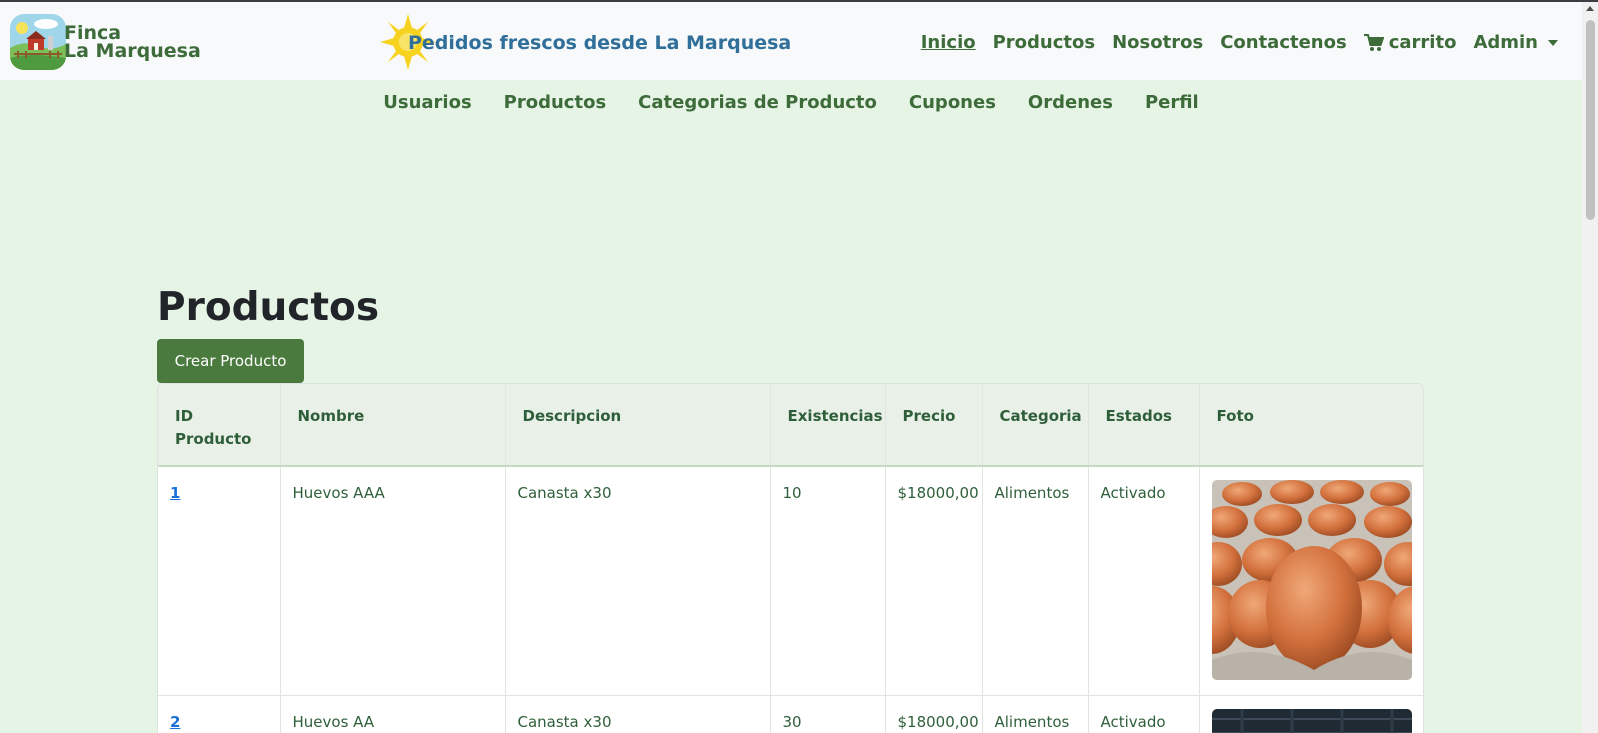 The width and height of the screenshot is (1598, 733). I want to click on subnav-productos: Productos, so click(555, 102).